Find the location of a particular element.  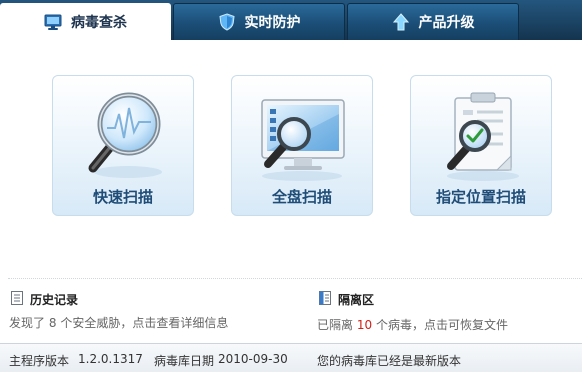

full-scan-button: 全盘扫描 is located at coordinates (302, 145).